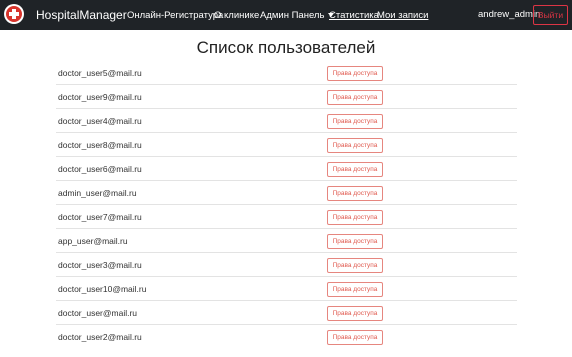 This screenshot has width=572, height=357. I want to click on user-email: doctor_user9@mail.ru, so click(100, 97).